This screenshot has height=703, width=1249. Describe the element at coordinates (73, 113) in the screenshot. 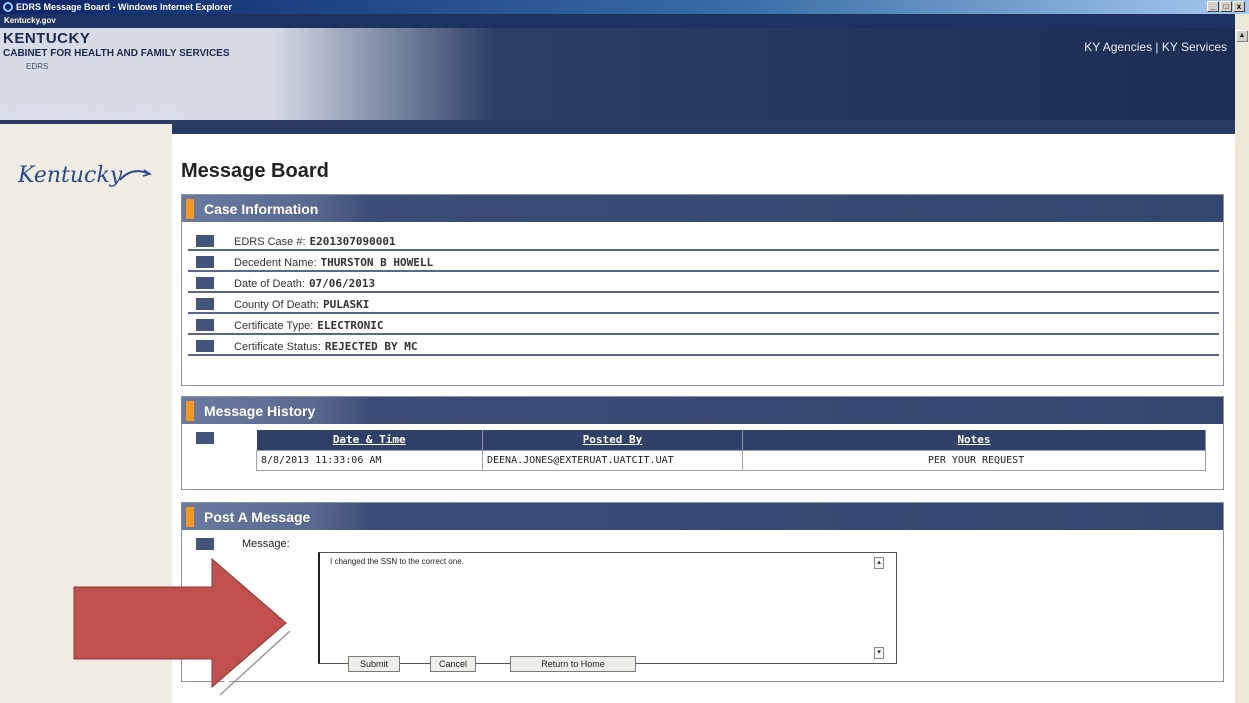

I see `contact-us-link: Contact Us` at that location.